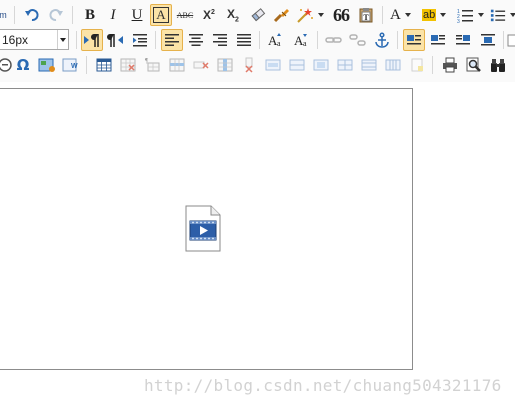  I want to click on search-replace-button, so click(498, 65).